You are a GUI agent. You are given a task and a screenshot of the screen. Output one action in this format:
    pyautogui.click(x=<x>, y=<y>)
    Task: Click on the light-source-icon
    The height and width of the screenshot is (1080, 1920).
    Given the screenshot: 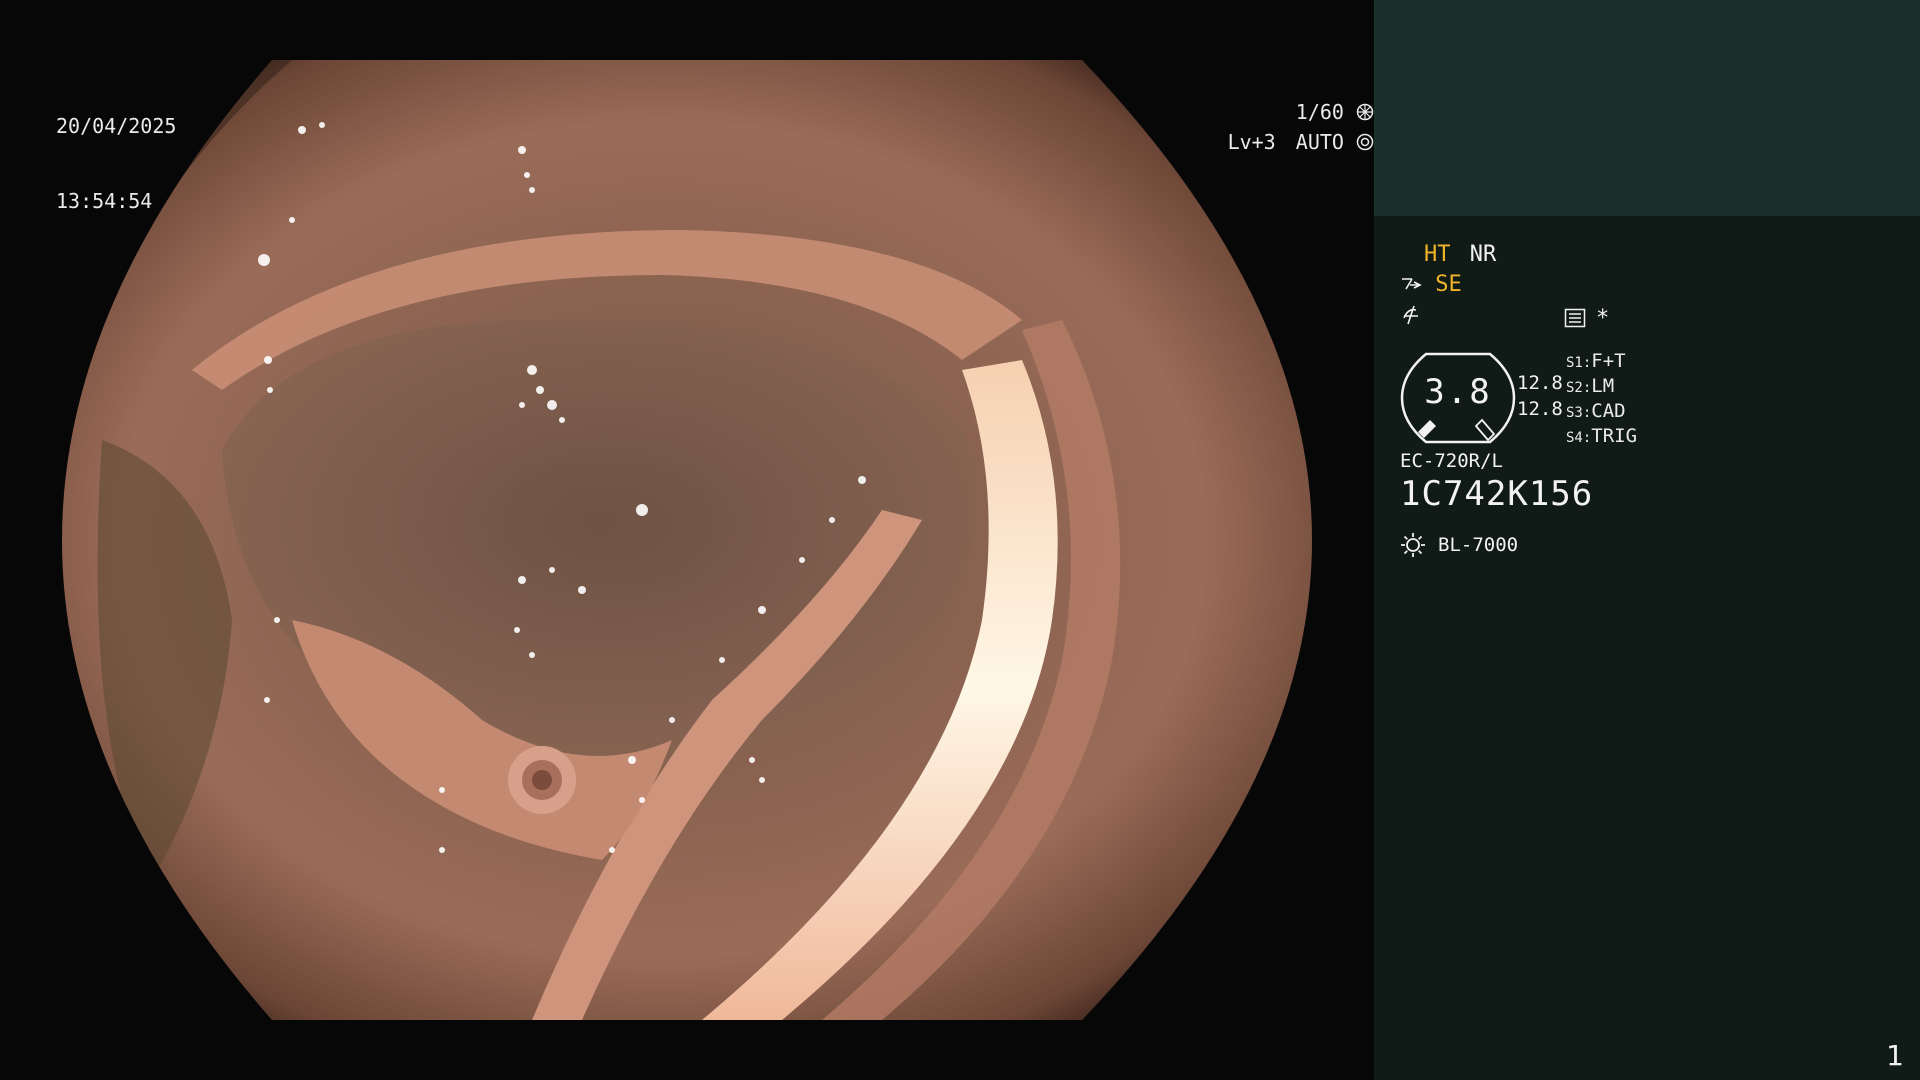 What is the action you would take?
    pyautogui.click(x=1413, y=547)
    